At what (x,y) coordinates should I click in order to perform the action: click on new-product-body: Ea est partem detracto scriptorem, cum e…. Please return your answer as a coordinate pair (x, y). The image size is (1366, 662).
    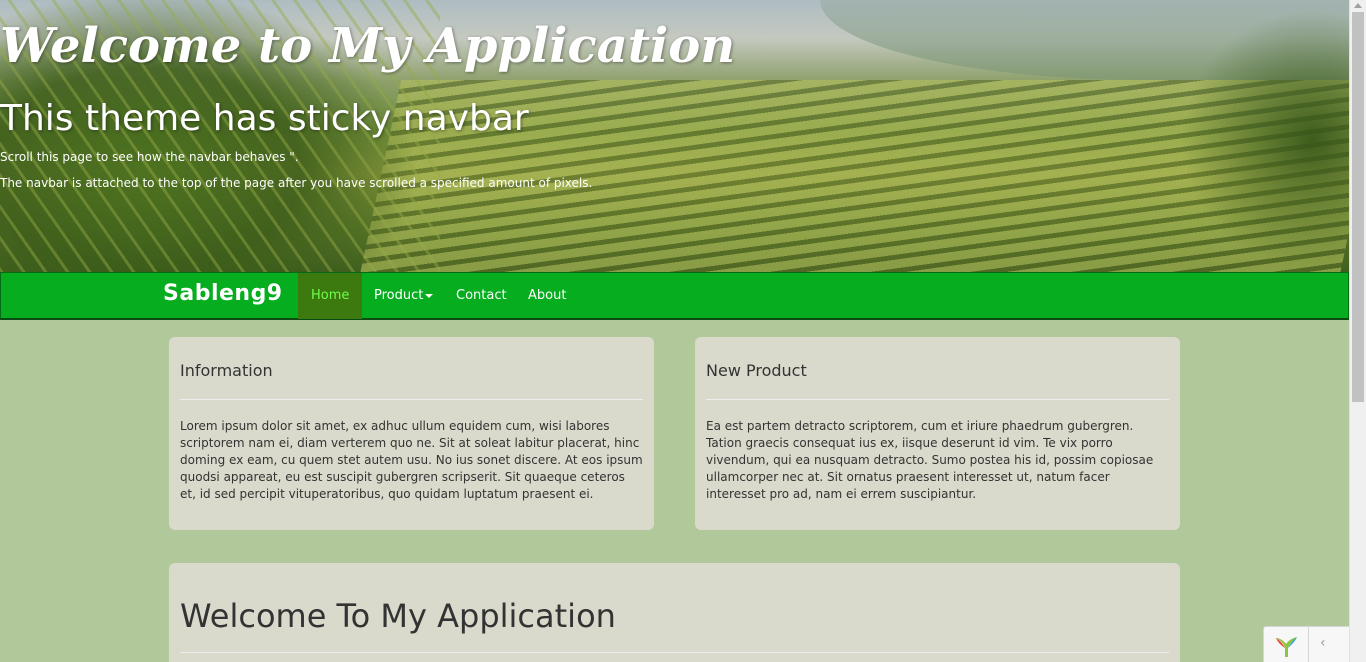
    Looking at the image, I should click on (930, 460).